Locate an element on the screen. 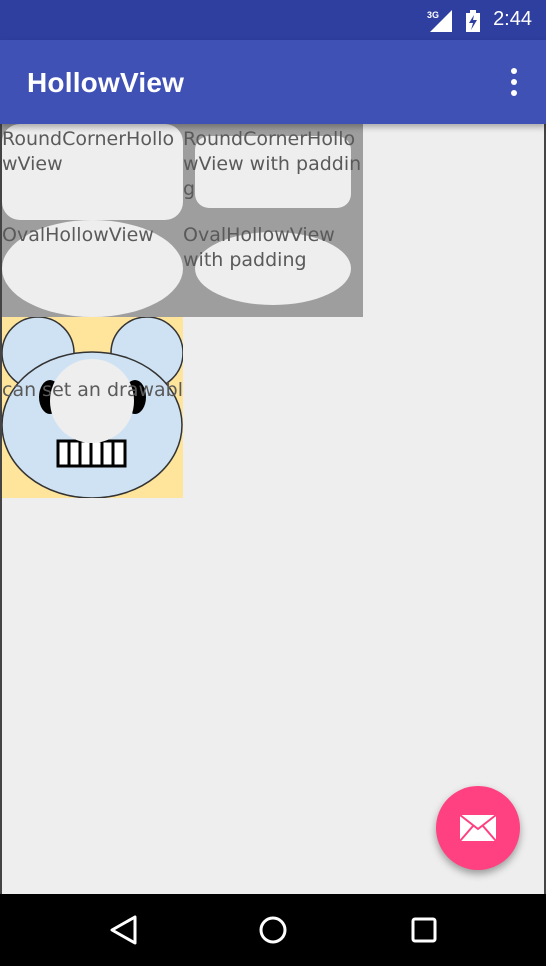 This screenshot has height=966, width=546. navigation-bar is located at coordinates (273, 930).